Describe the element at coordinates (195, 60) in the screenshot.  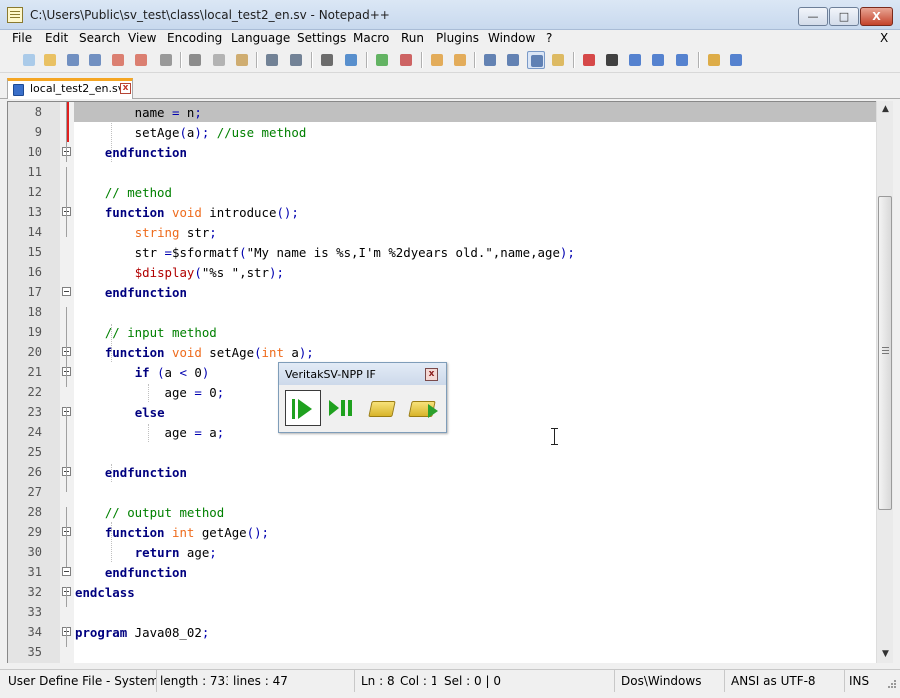
I see `cut-icon` at that location.